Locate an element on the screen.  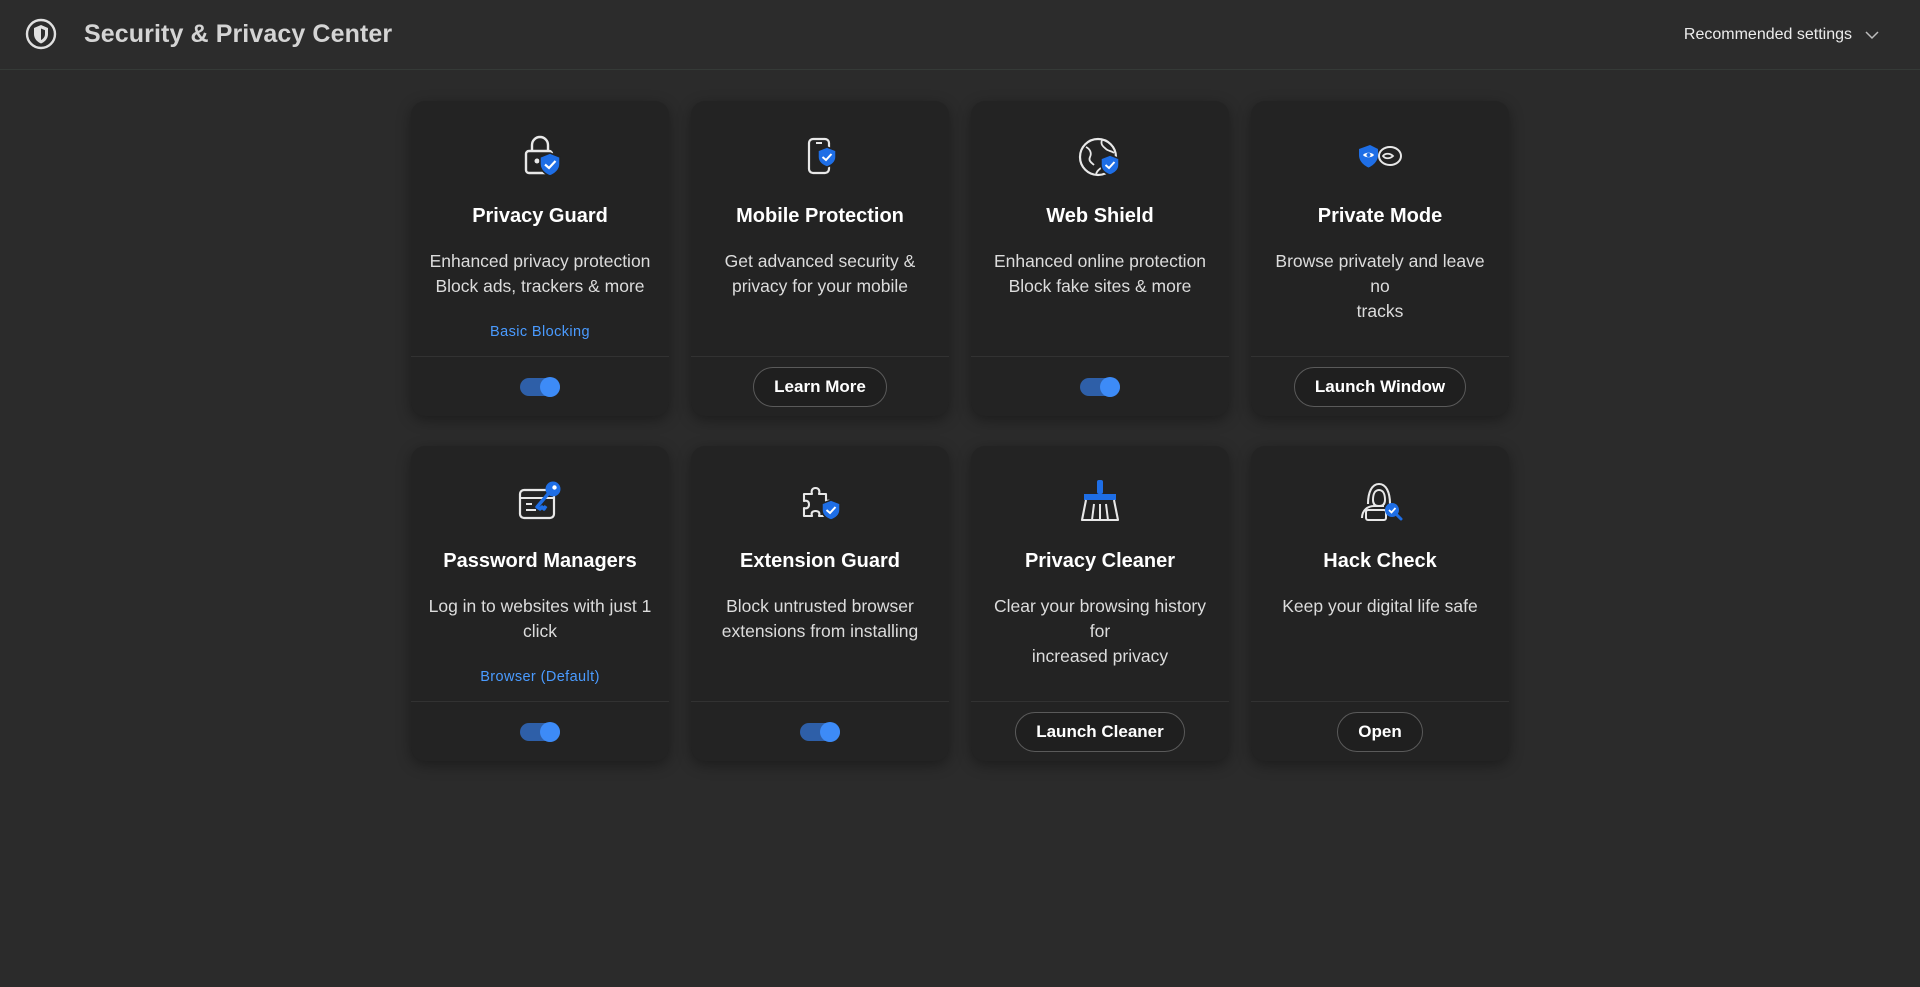
lock-shield-icon is located at coordinates (540, 157).